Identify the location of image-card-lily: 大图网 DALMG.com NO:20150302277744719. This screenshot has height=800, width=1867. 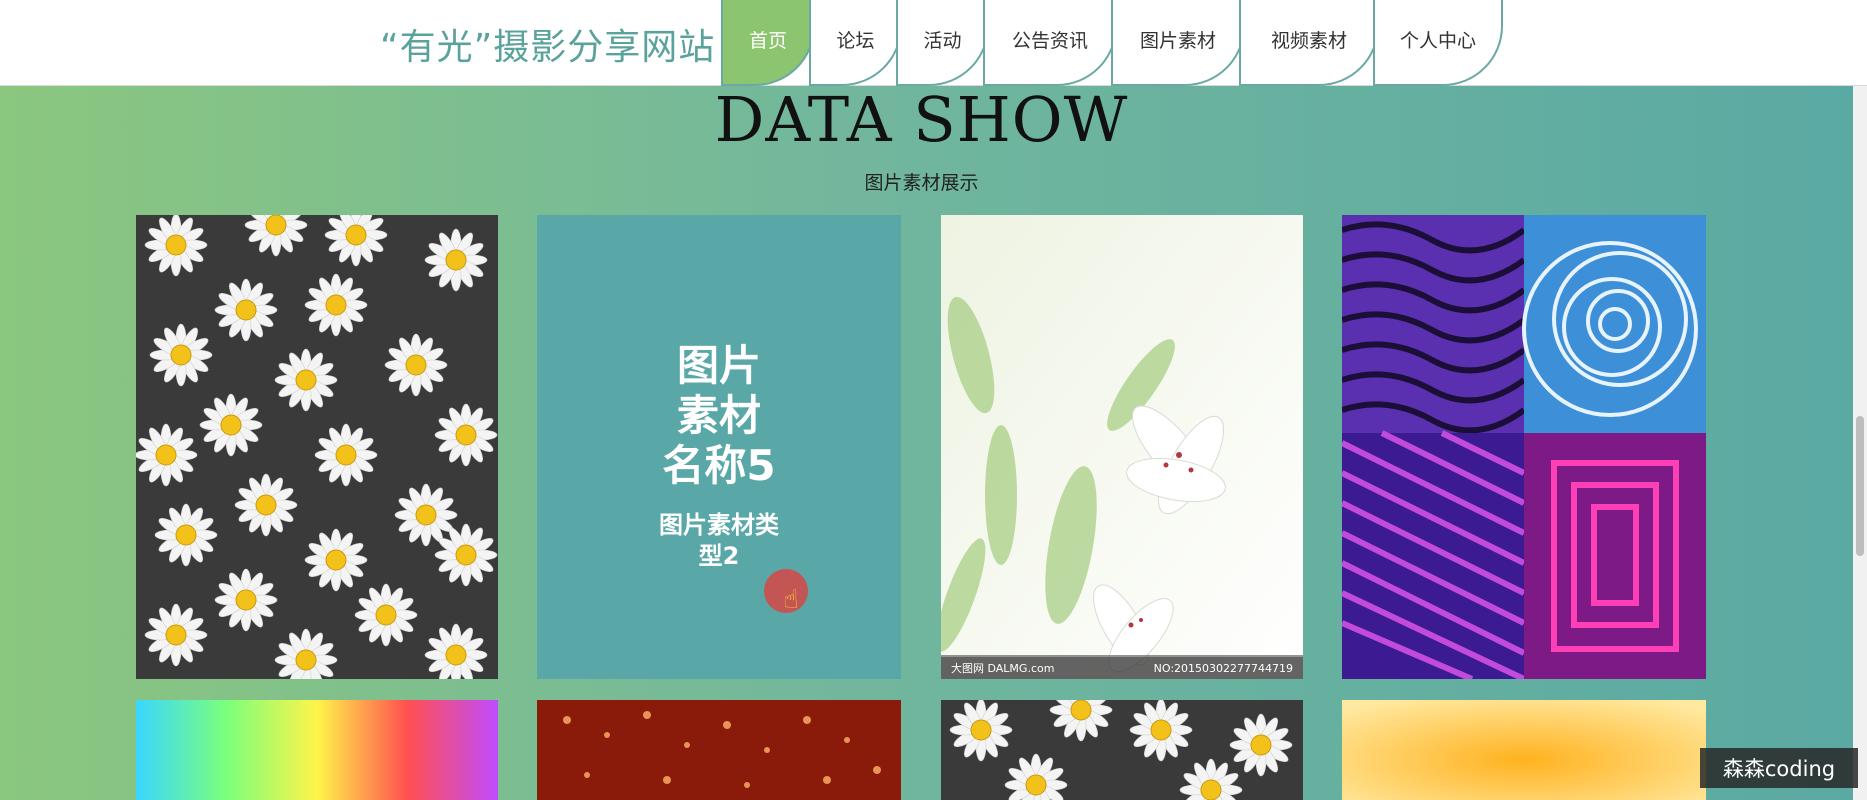
(1122, 447).